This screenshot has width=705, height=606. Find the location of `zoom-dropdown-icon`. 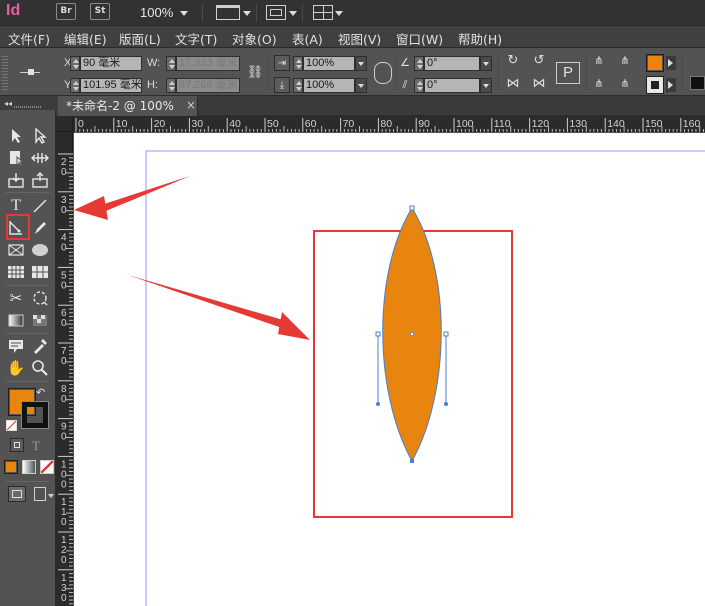

zoom-dropdown-icon is located at coordinates (184, 13).